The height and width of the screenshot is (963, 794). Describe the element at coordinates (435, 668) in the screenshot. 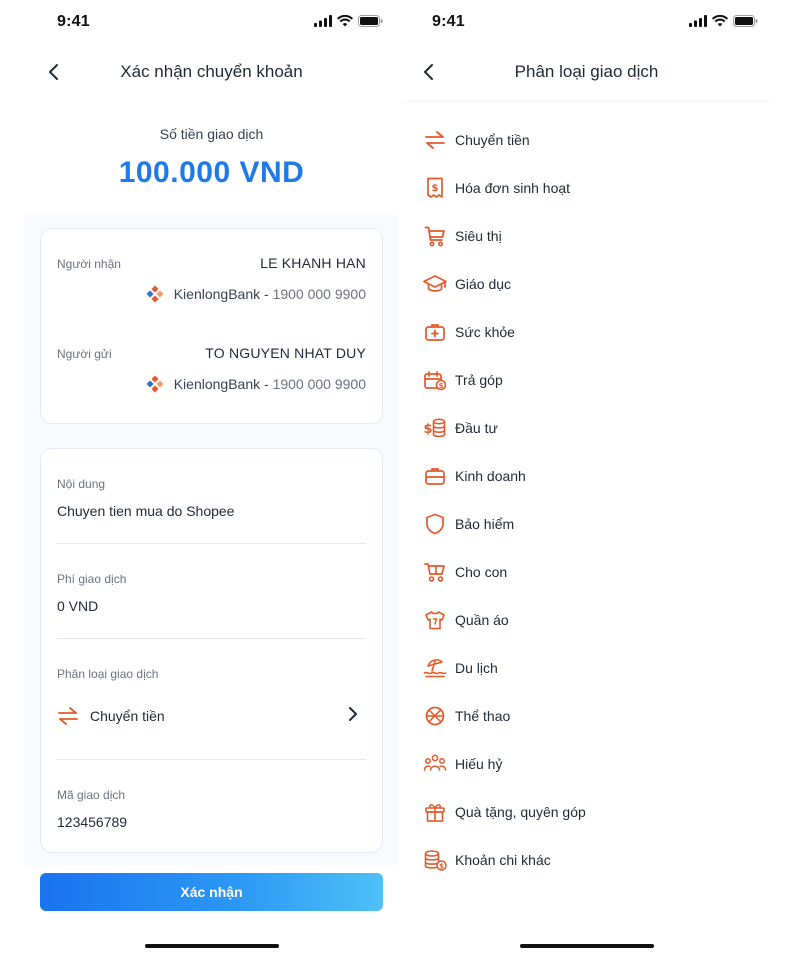

I see `beach-umbrella-icon` at that location.